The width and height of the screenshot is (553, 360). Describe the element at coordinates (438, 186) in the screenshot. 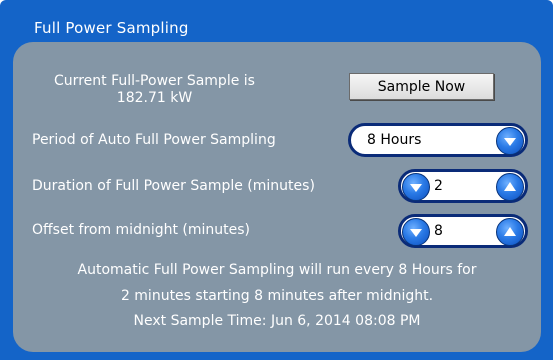

I see `duration-value: 2` at that location.